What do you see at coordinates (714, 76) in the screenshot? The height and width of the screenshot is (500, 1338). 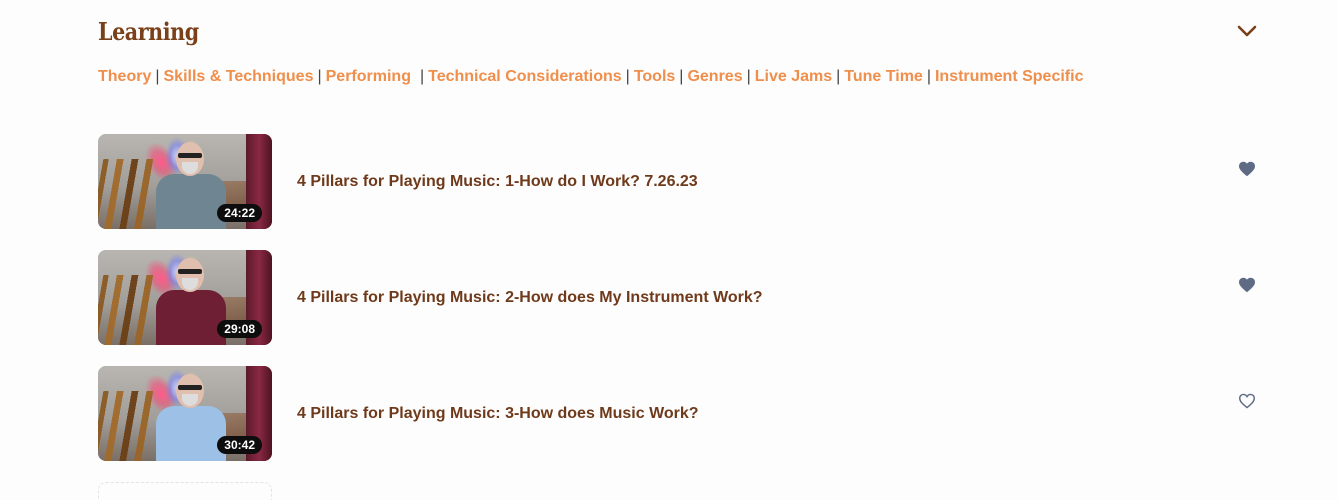 I see `category-link-genres: Genres` at bounding box center [714, 76].